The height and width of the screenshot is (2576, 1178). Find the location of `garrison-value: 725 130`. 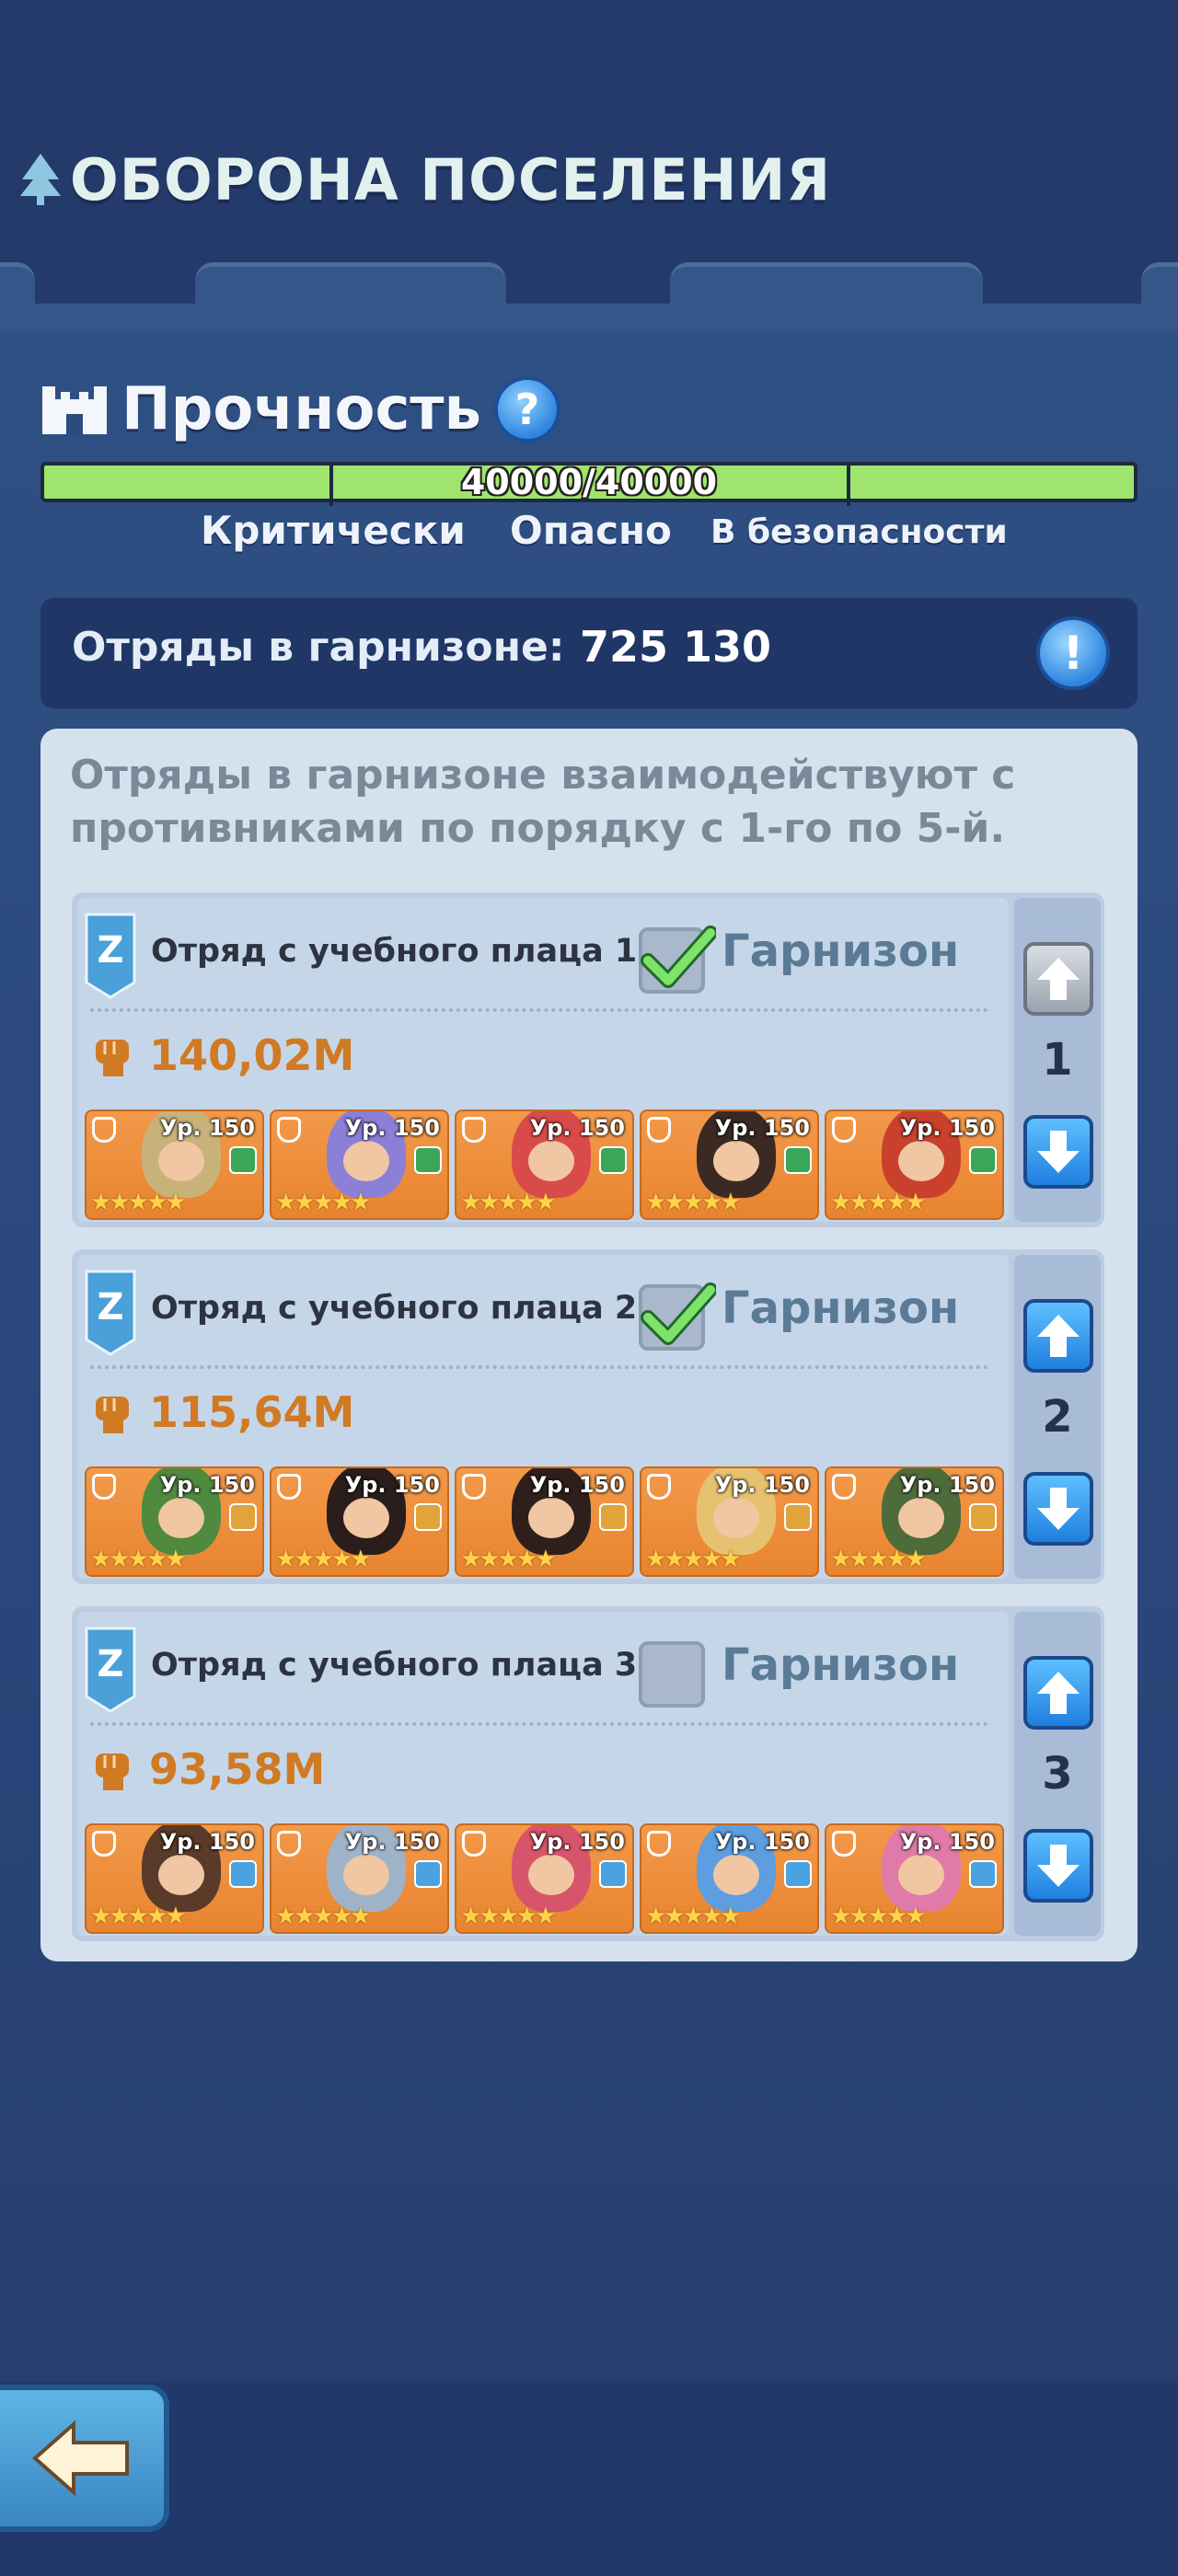

garrison-value: 725 130 is located at coordinates (676, 647).